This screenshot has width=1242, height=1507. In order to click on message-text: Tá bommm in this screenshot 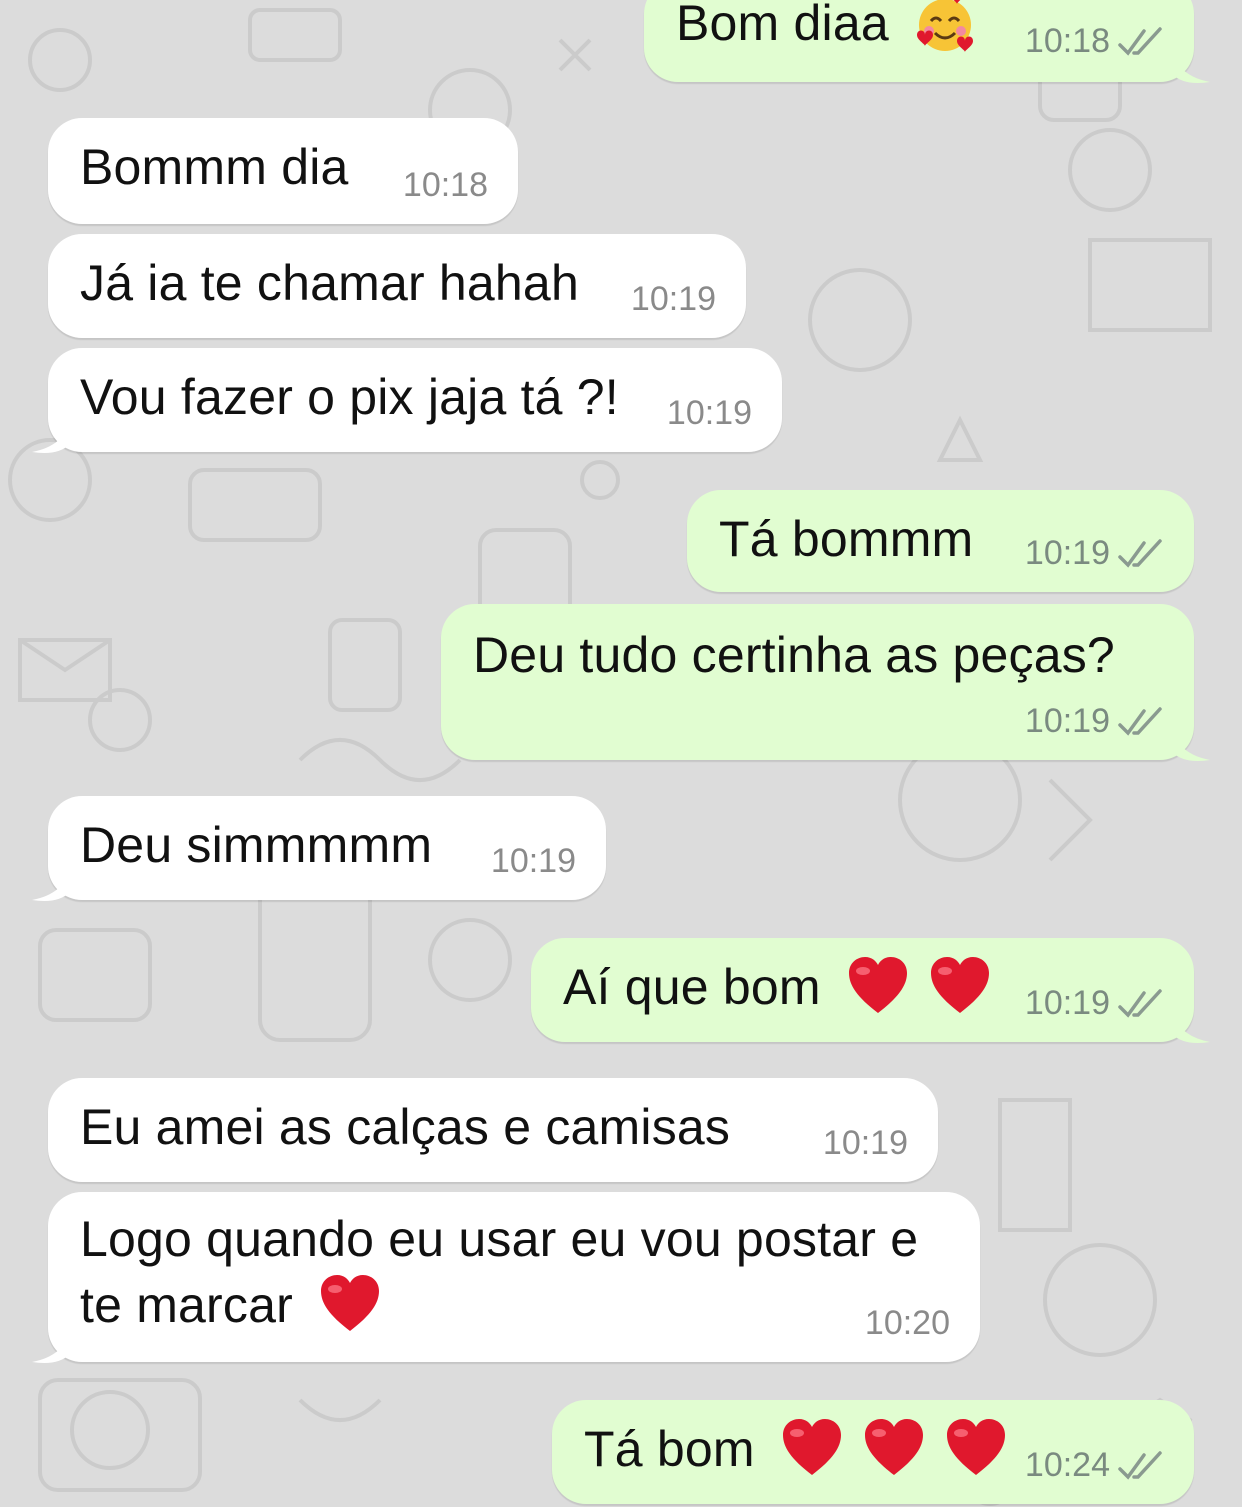, I will do `click(846, 539)`.